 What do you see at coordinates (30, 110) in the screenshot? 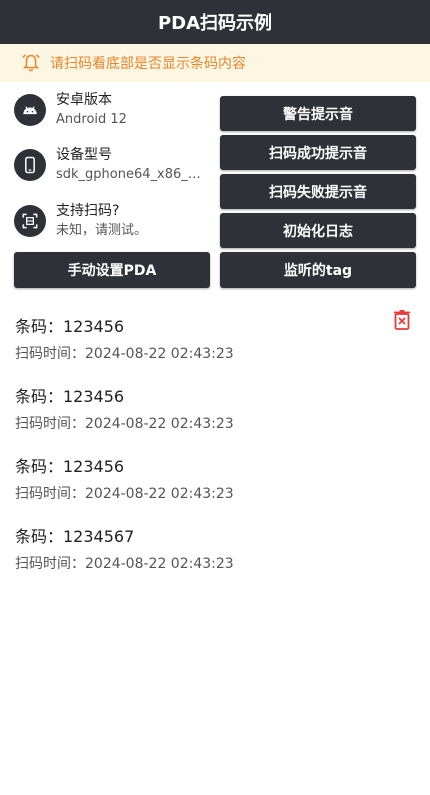
I see `android-icon` at bounding box center [30, 110].